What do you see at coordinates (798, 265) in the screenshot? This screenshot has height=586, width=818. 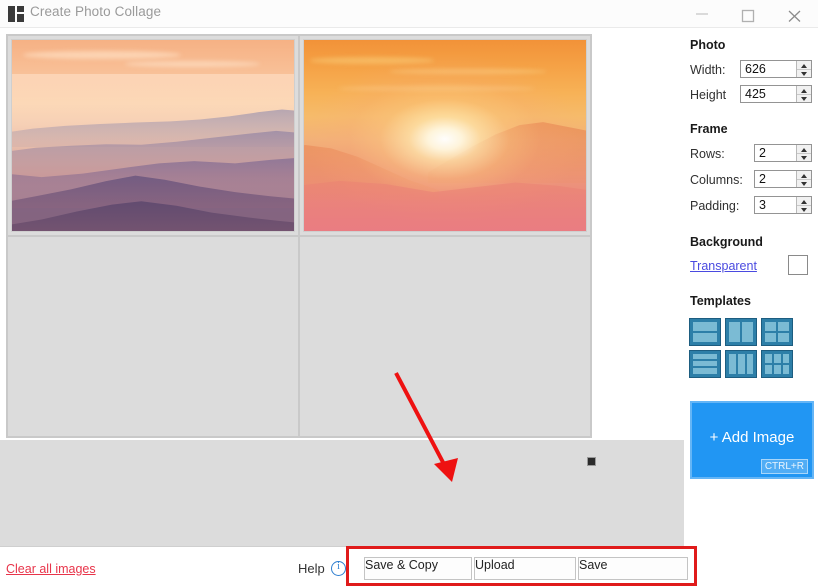 I see `background-color-swatch` at bounding box center [798, 265].